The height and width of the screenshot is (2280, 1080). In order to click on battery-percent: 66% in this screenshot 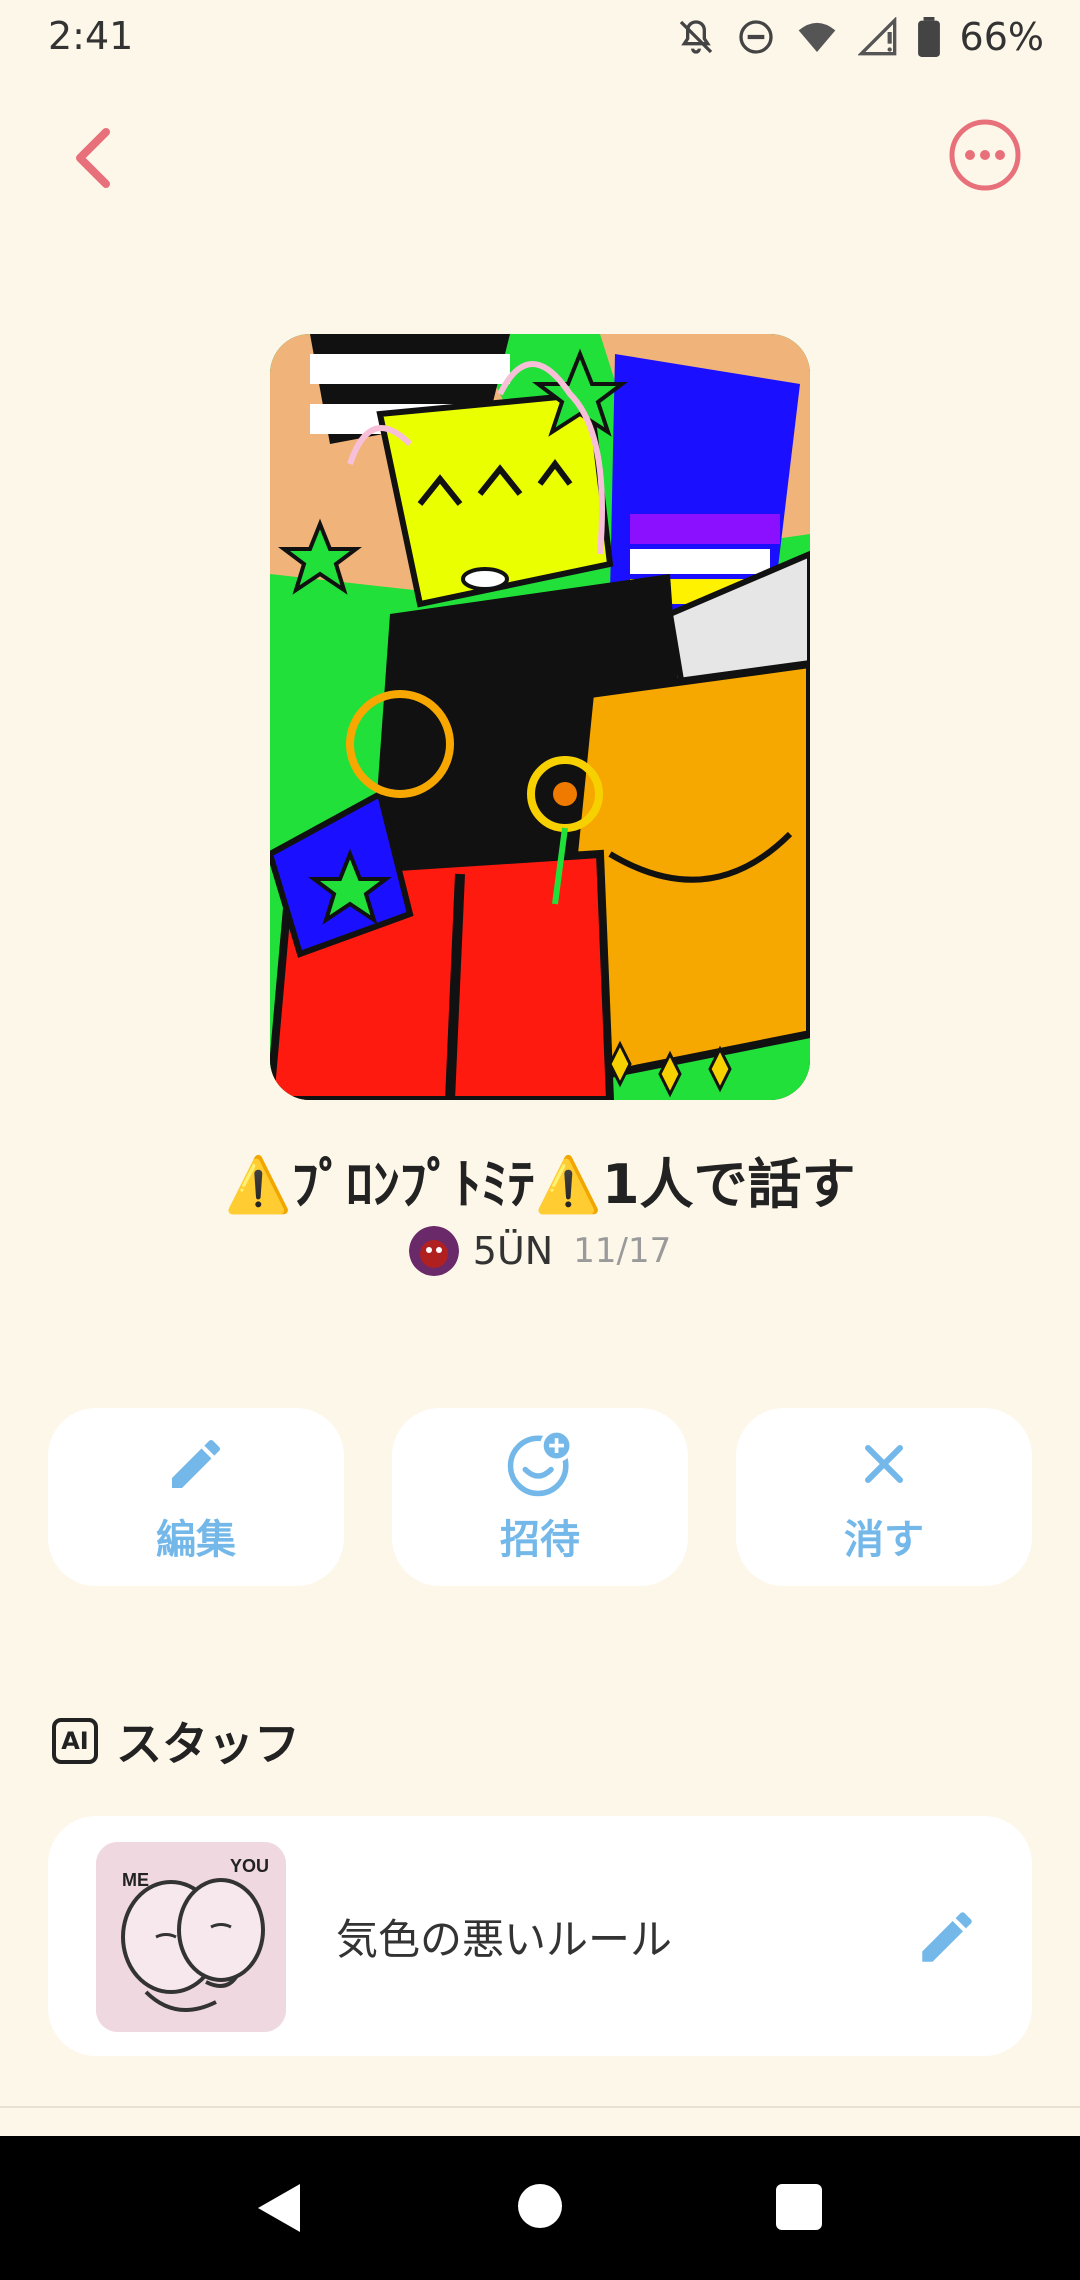, I will do `click(1001, 37)`.